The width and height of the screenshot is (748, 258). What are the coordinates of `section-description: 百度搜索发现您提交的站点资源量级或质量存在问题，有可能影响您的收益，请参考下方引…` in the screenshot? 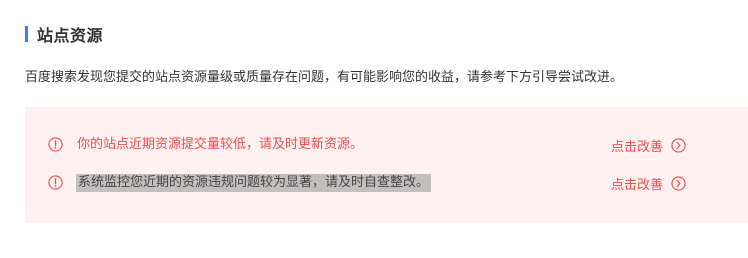 It's located at (324, 77).